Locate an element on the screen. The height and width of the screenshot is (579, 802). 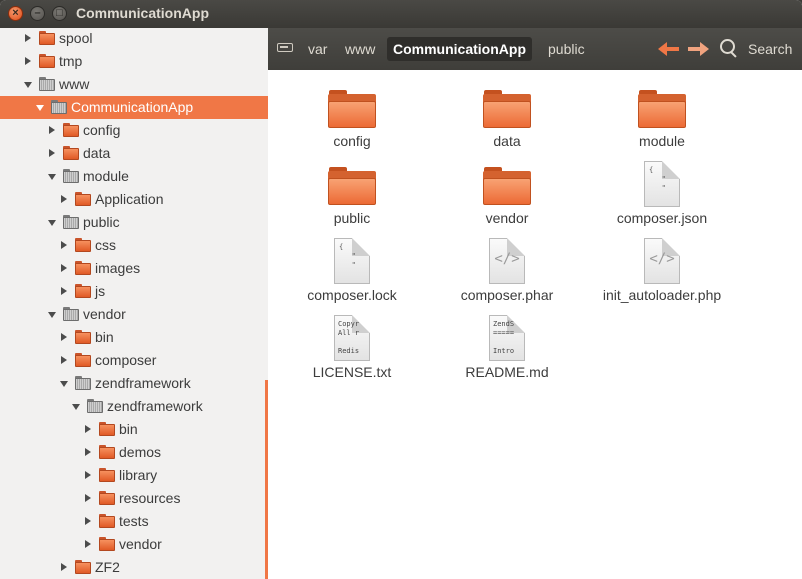
sidebar-item-label: ZF2 is located at coordinates (107, 567).